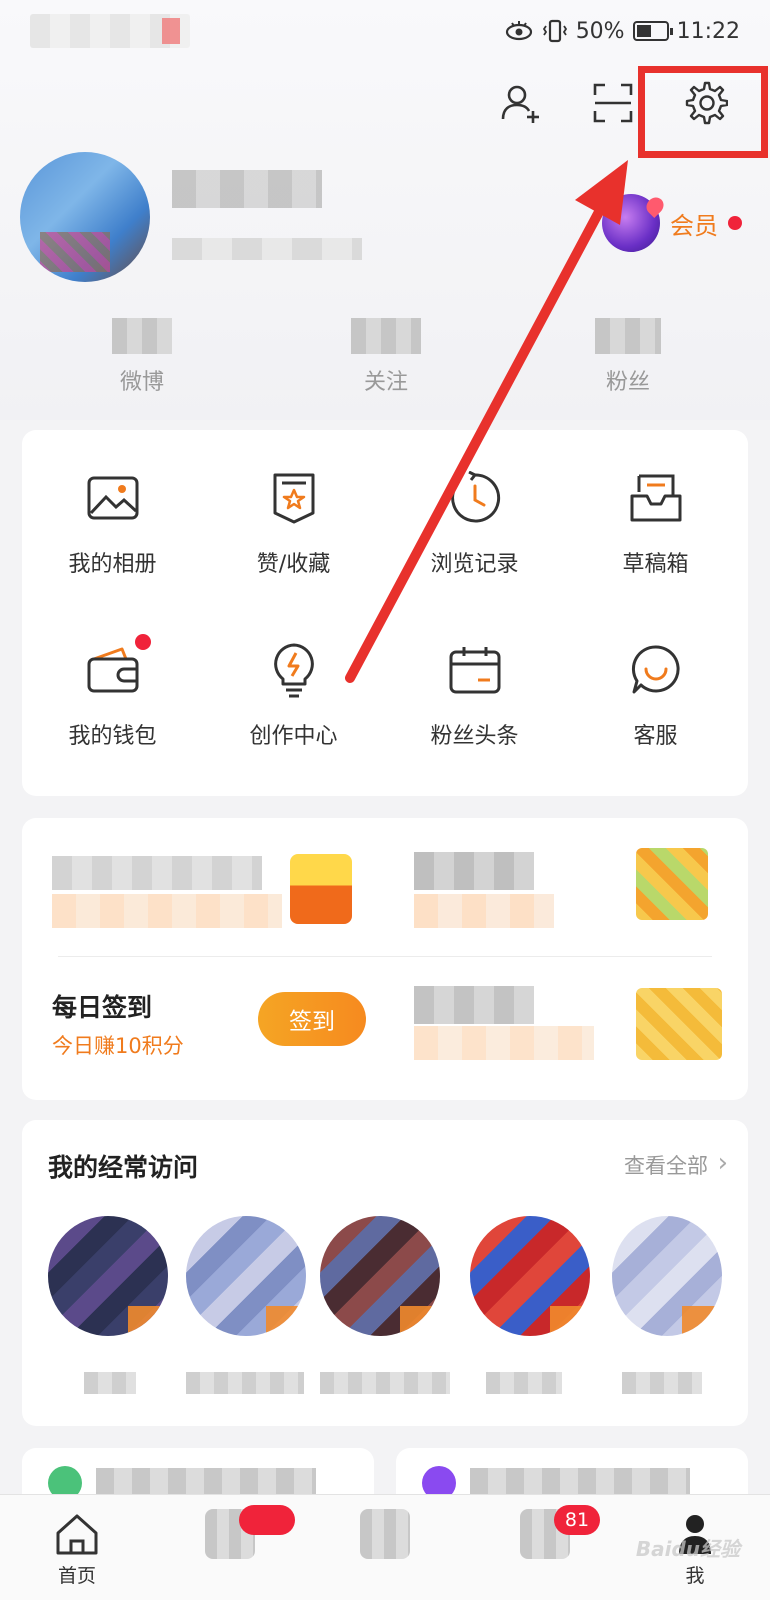 Image resolution: width=770 pixels, height=1600 pixels. Describe the element at coordinates (102, 1007) in the screenshot. I see `checkin-title: 每日签到` at that location.